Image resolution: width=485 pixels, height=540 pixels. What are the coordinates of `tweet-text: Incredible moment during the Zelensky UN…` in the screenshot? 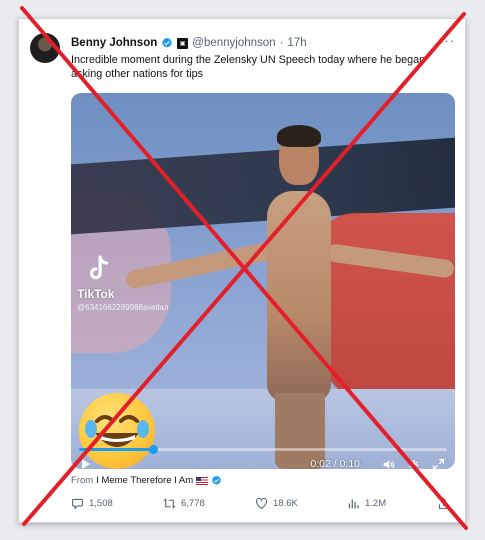 It's located at (248, 67).